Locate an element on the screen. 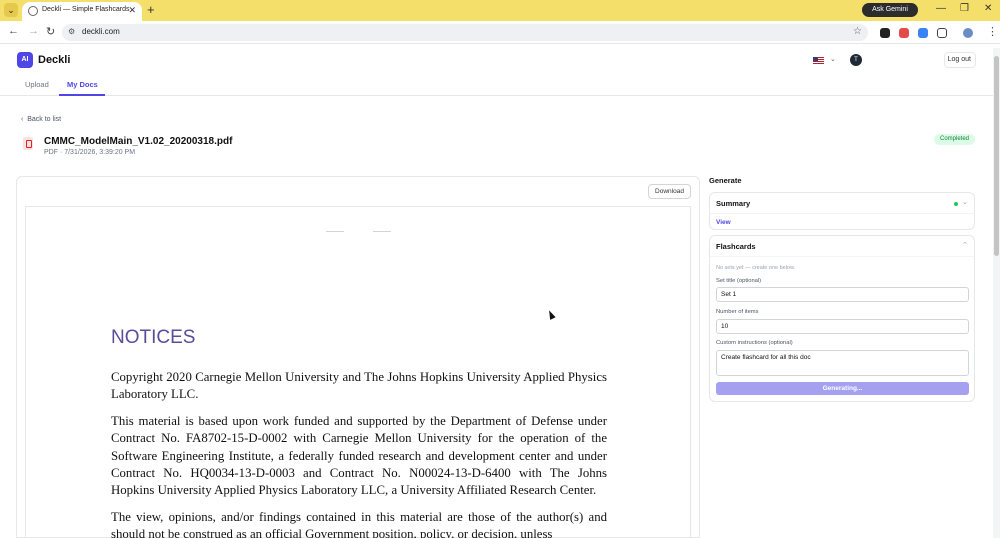  set-title-input: Set 1 is located at coordinates (842, 294).